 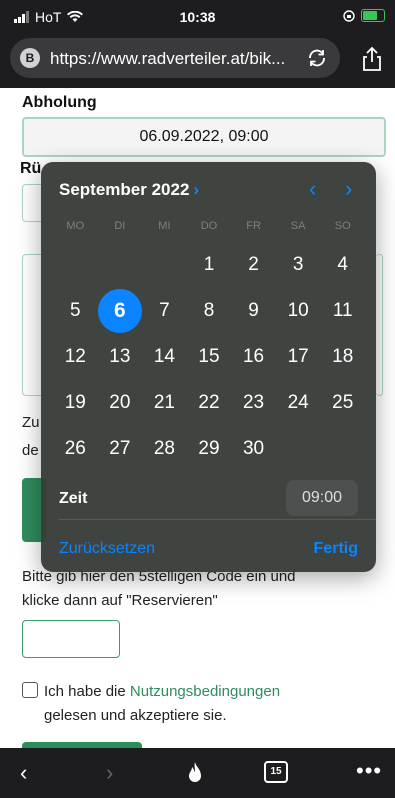 I want to click on time-selector: 09:00, so click(x=322, y=498).